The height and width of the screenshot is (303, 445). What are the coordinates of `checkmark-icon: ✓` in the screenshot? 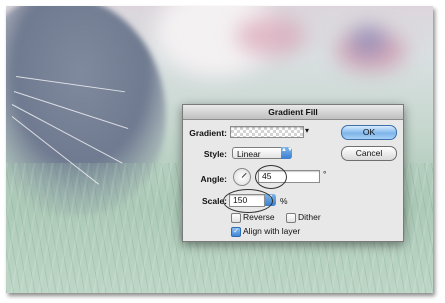 It's located at (236, 231).